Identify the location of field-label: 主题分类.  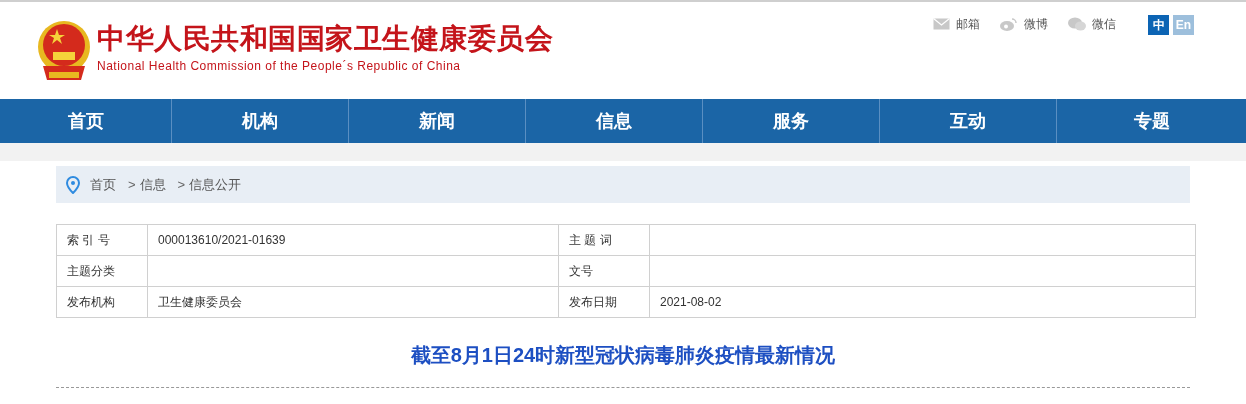
(91, 271).